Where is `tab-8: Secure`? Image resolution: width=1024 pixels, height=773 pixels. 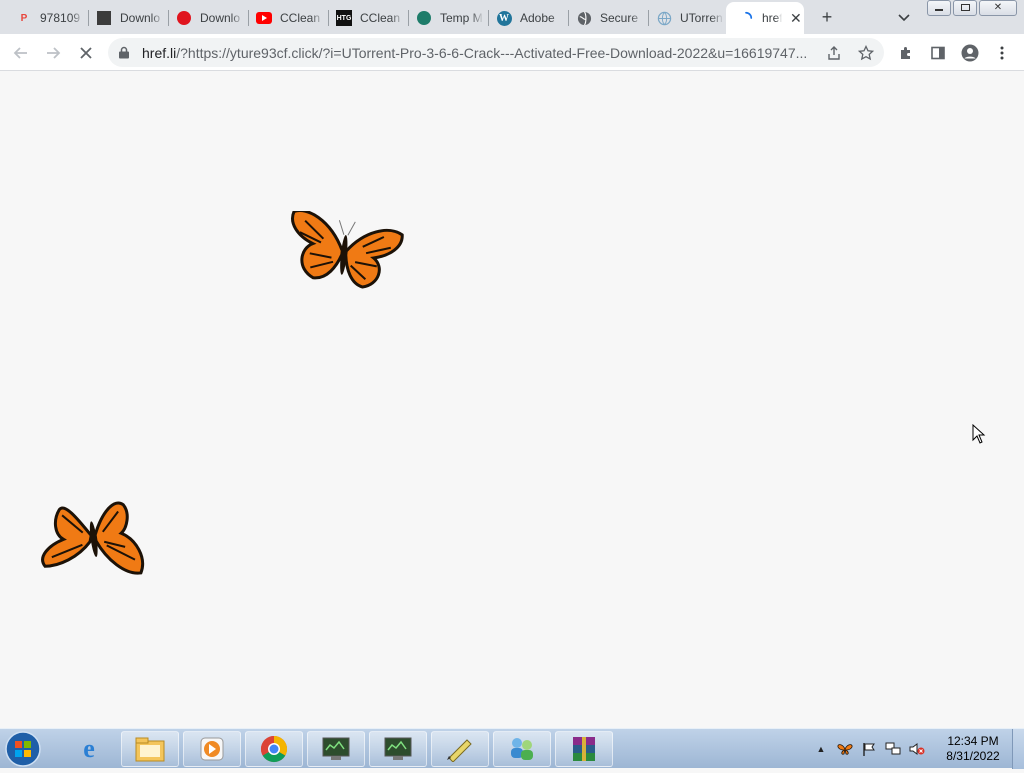
tab-8: Secure is located at coordinates (605, 18).